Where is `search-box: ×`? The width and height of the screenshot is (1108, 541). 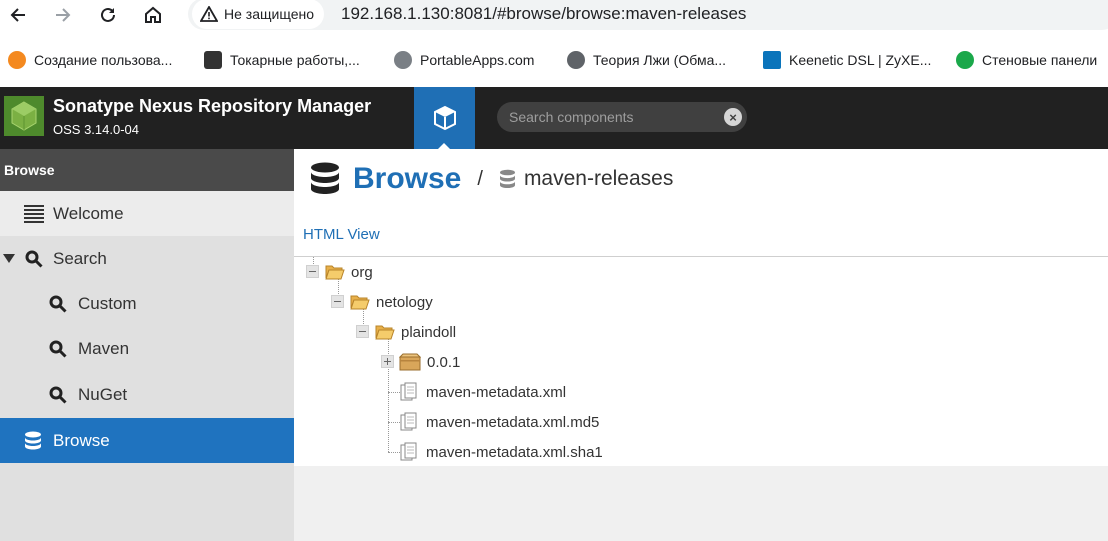 search-box: × is located at coordinates (622, 117).